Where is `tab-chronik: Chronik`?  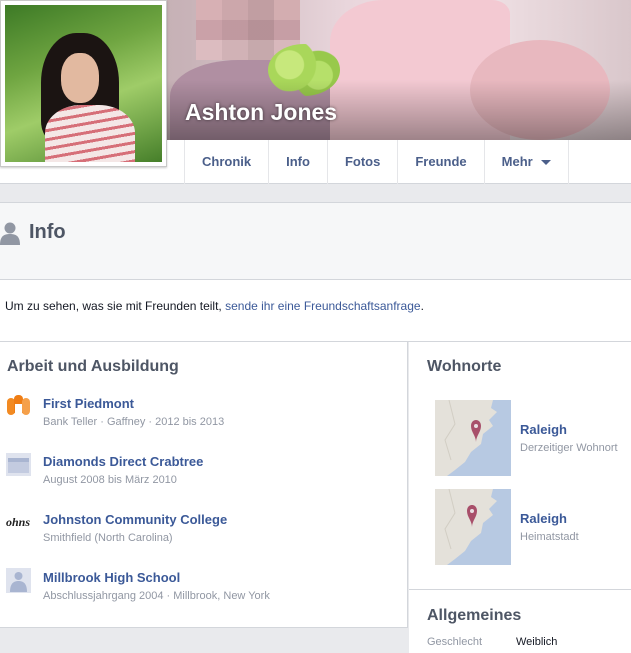 tab-chronik: Chronik is located at coordinates (227, 162).